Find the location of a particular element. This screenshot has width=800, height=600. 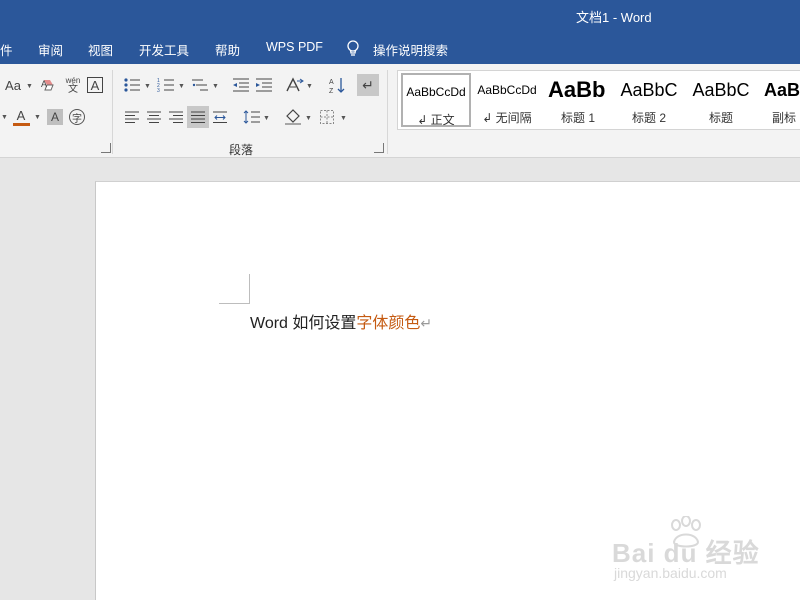

numbering-button: 123 is located at coordinates (166, 85).